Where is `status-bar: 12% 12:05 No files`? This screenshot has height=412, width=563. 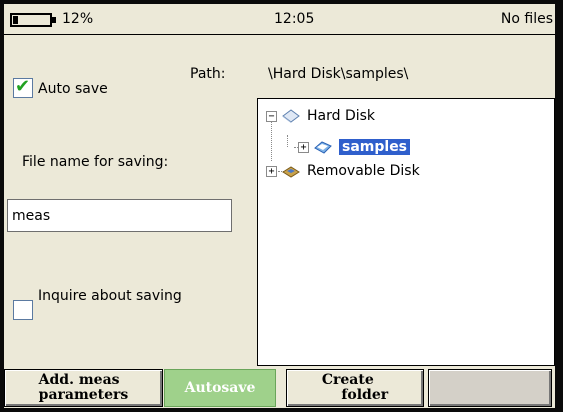
status-bar: 12% 12:05 No files is located at coordinates (279, 19).